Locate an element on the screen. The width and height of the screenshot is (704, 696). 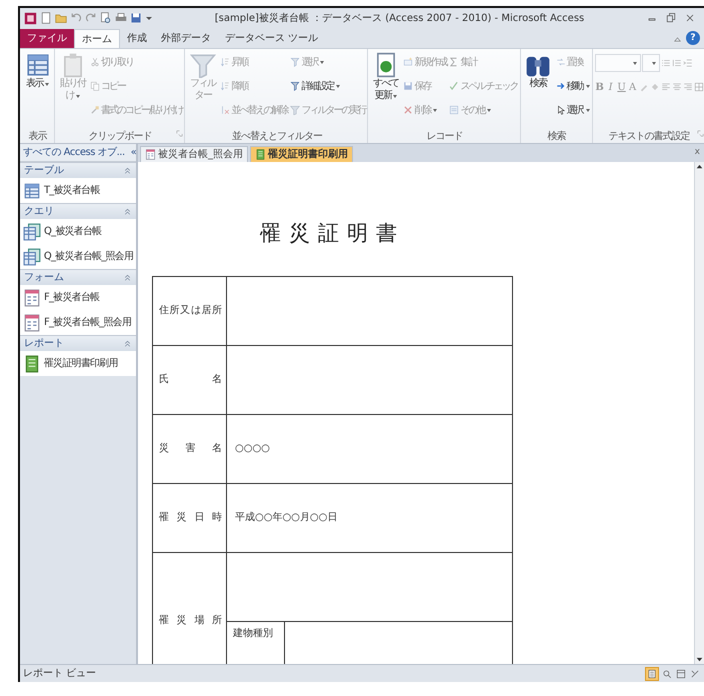
brush-icon is located at coordinates (95, 110).